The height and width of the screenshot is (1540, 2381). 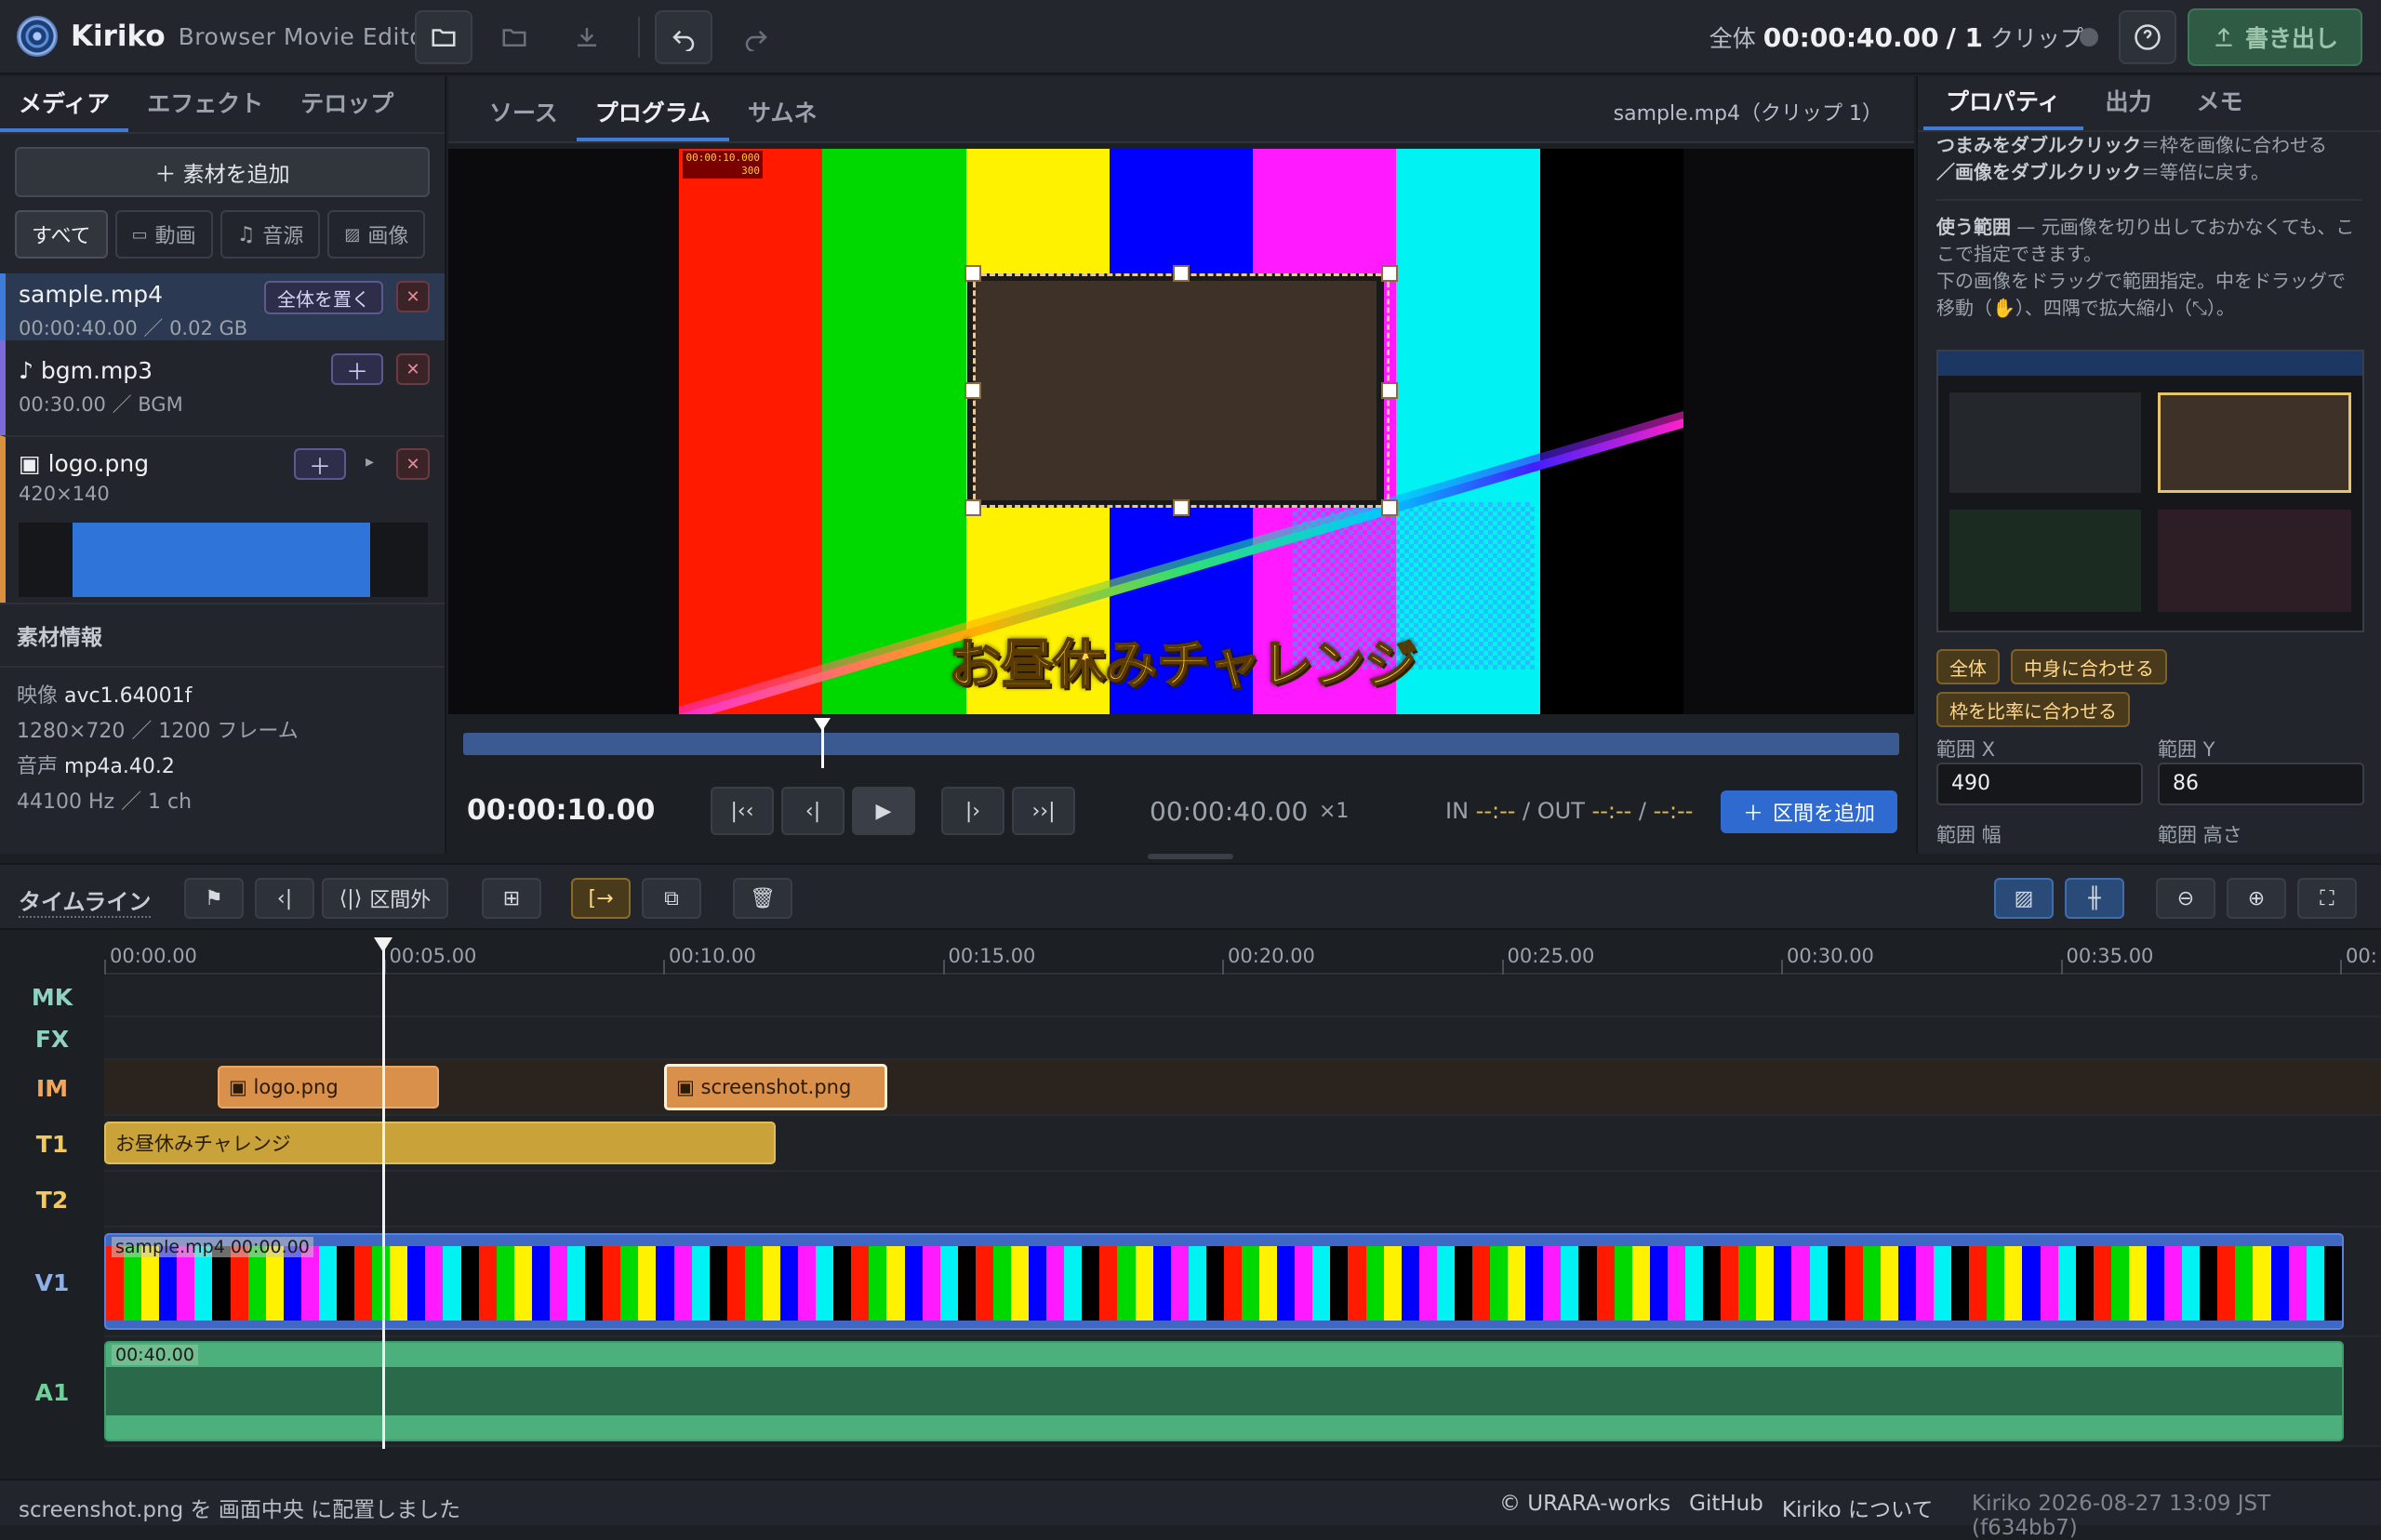 What do you see at coordinates (973, 390) in the screenshot?
I see `resize-handle-l` at bounding box center [973, 390].